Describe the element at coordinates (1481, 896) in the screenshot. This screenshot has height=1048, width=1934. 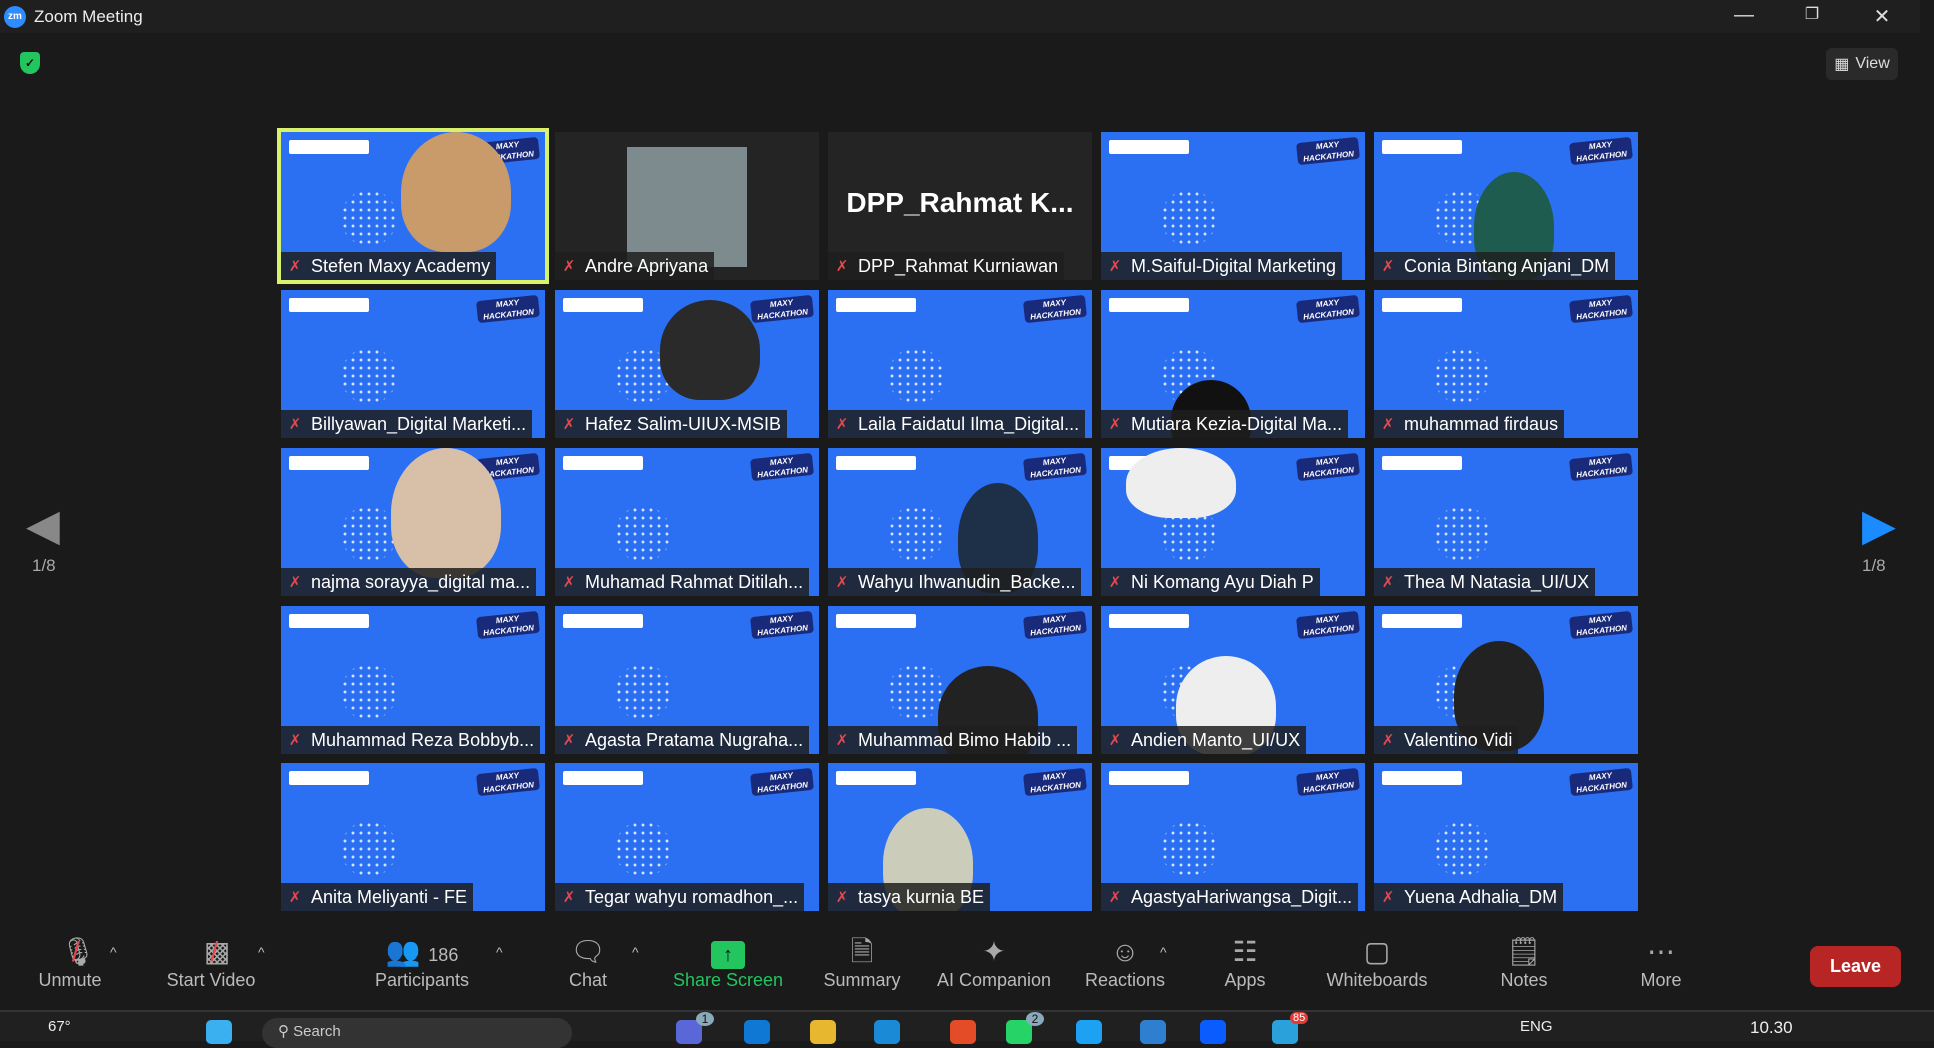
I see `participant-name: Yuena Adhalia_DM` at that location.